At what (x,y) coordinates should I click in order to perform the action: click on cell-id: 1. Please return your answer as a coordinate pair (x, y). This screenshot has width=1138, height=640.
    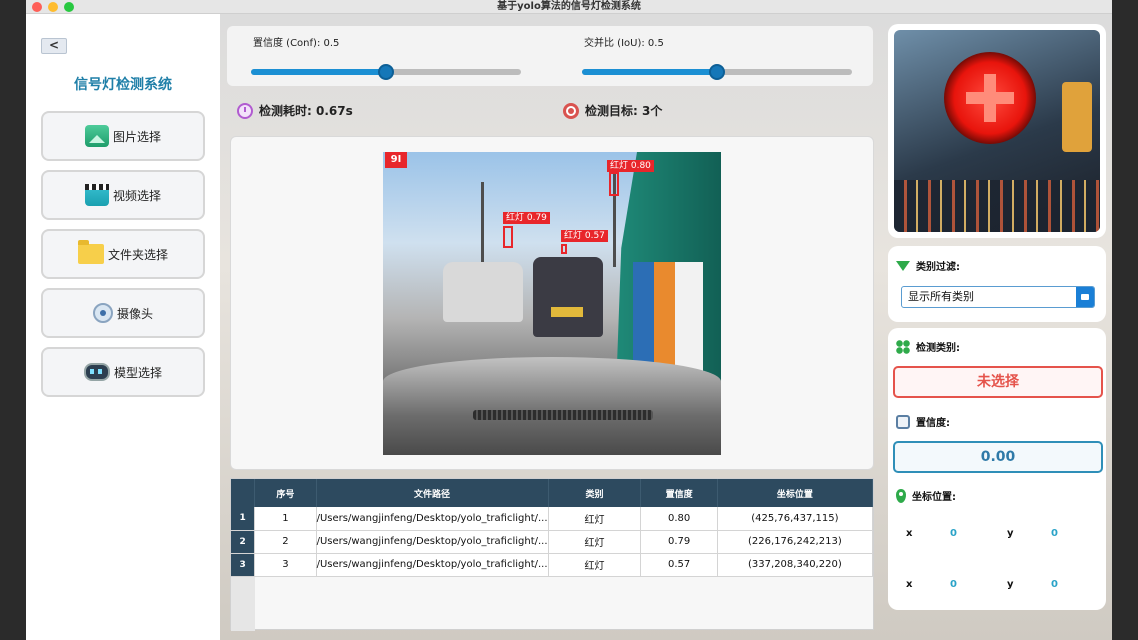
    Looking at the image, I should click on (285, 519).